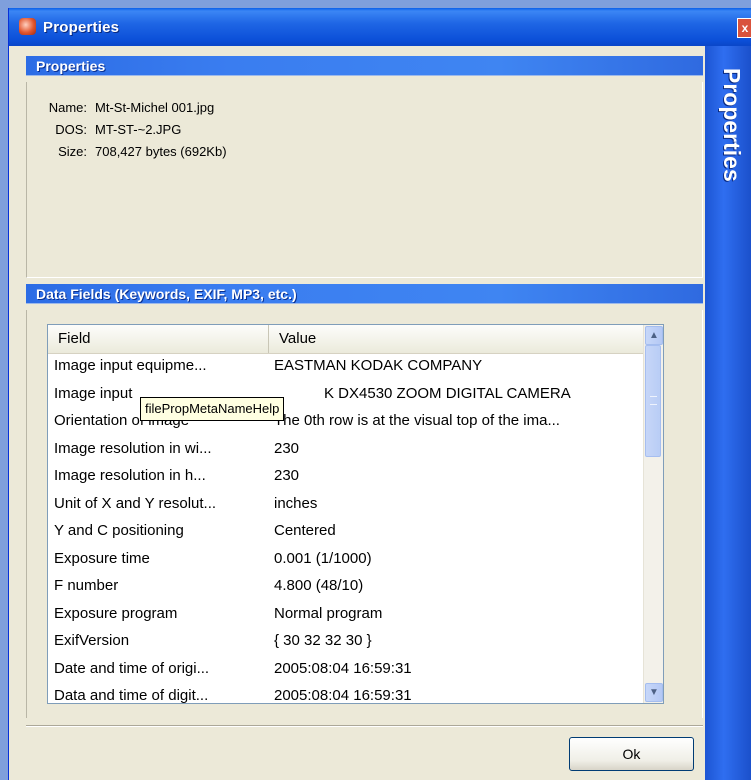 This screenshot has height=780, width=751. I want to click on column-header-field: Field, so click(158, 339).